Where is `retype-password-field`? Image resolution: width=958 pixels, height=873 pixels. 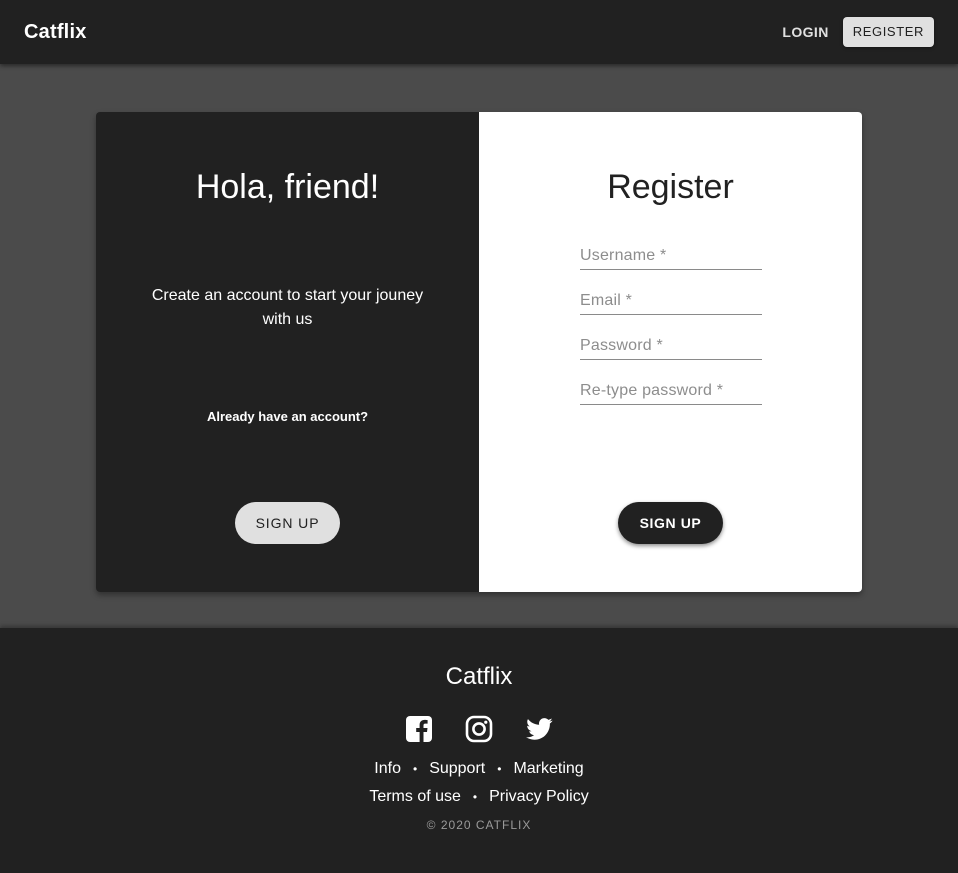
retype-password-field is located at coordinates (671, 390).